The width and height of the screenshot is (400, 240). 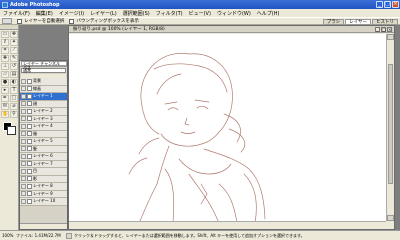 I want to click on vertical-scroll-thumb, so click(x=390, y=124).